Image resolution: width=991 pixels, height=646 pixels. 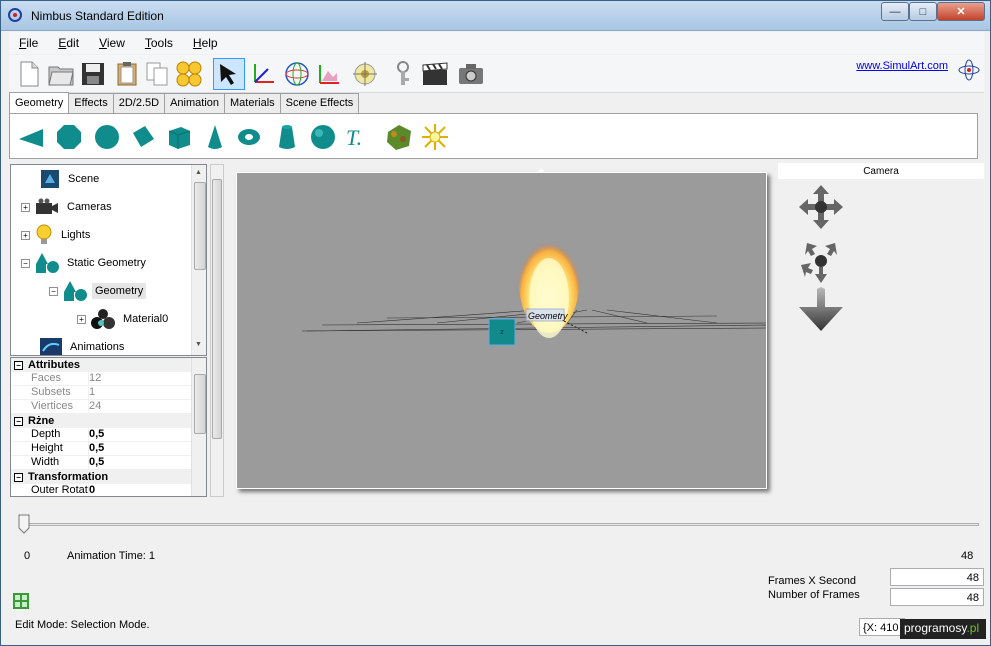 I want to click on props-scrollbar, so click(x=198, y=427).